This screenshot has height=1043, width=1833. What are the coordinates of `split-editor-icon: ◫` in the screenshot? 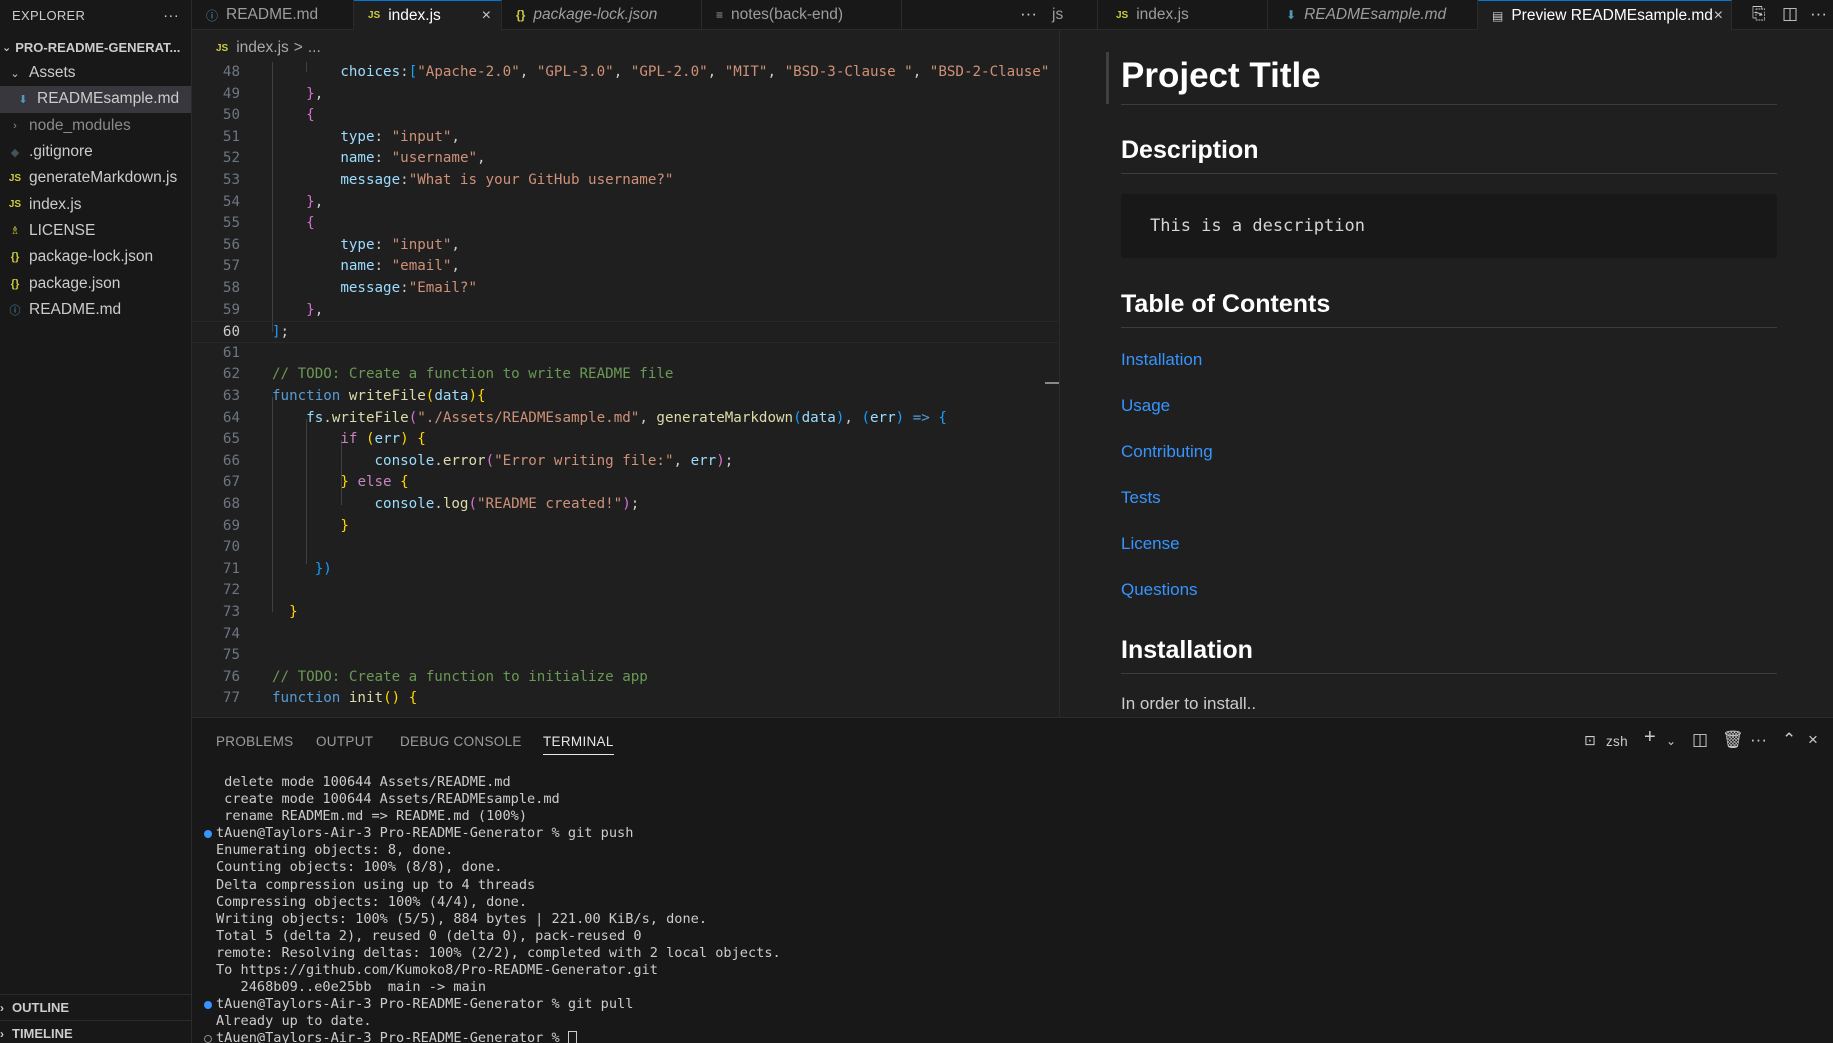 It's located at (1790, 14).